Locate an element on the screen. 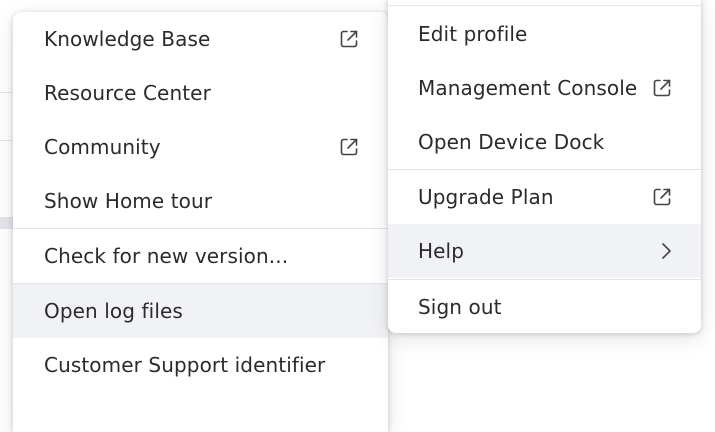  menu-item-sign-out: Sign out is located at coordinates (544, 306).